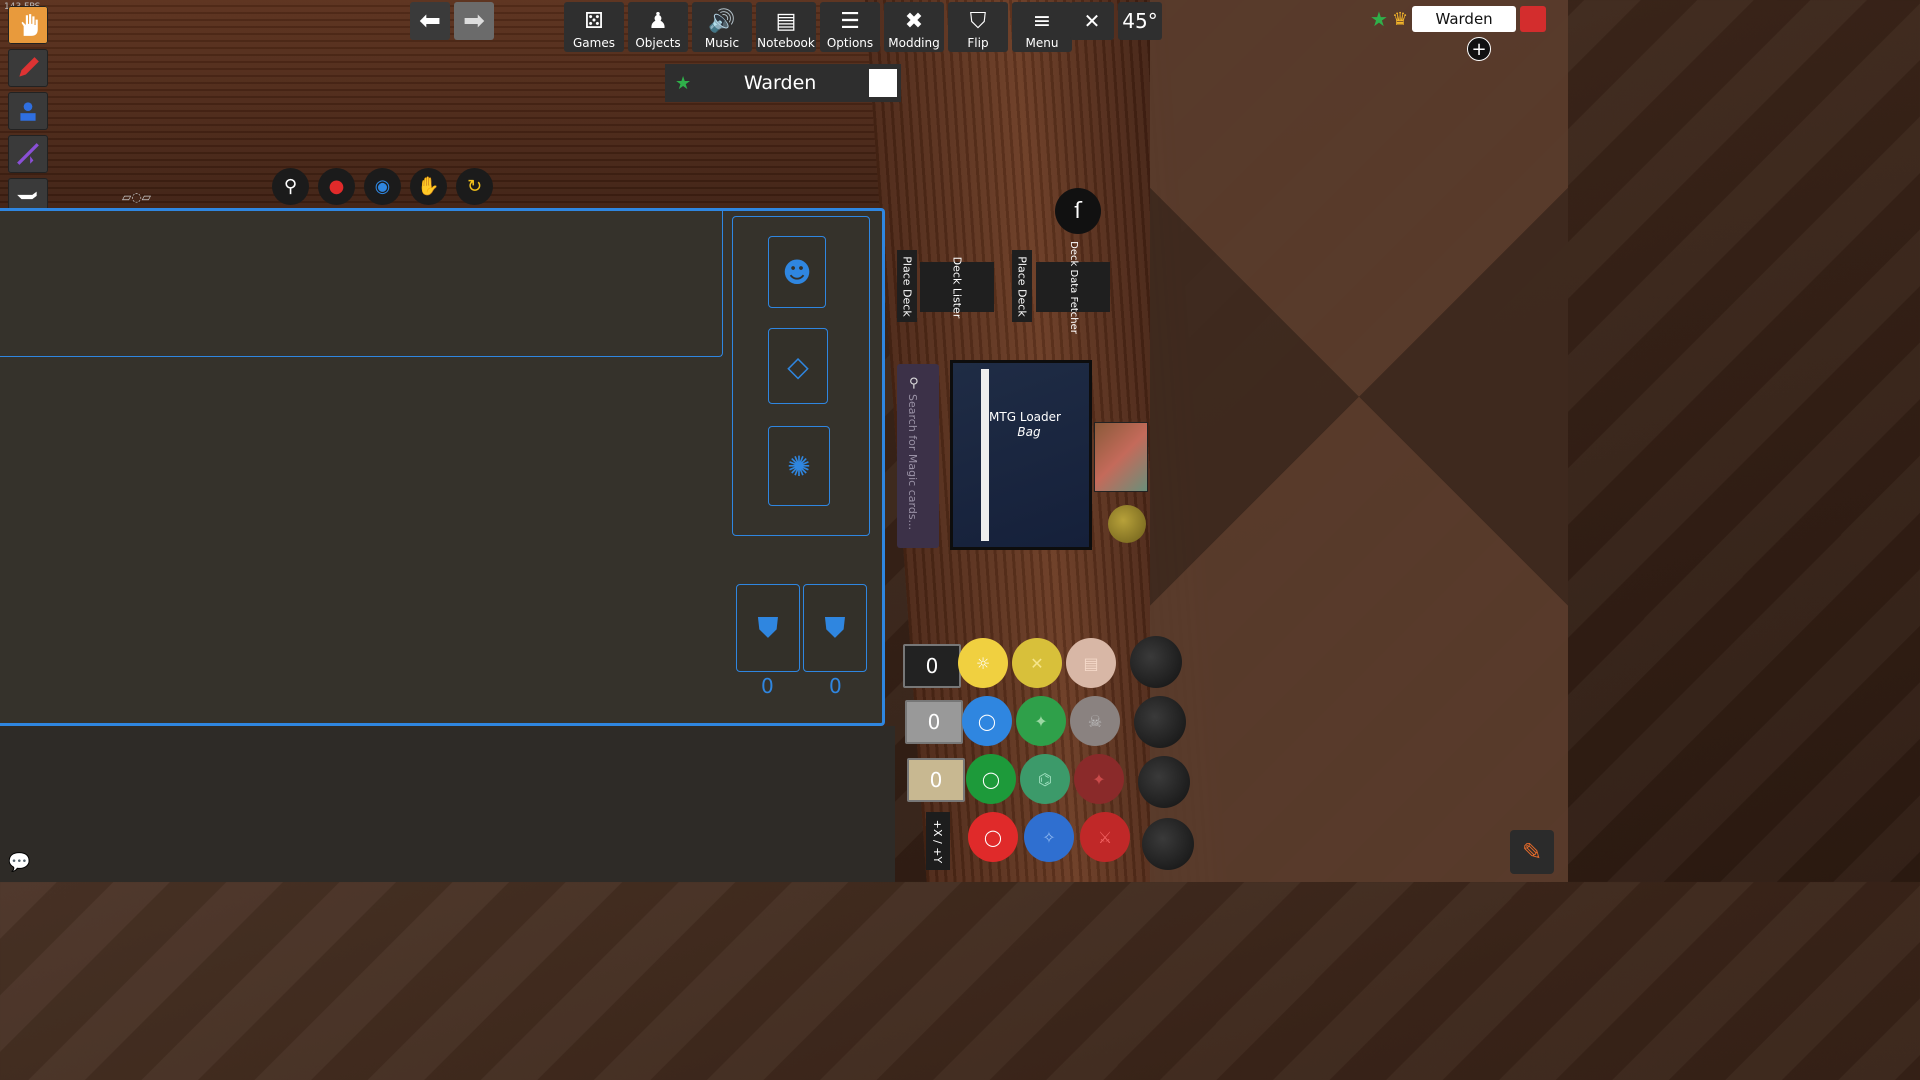  I want to click on scroll-token-pale: ▤, so click(1091, 663).